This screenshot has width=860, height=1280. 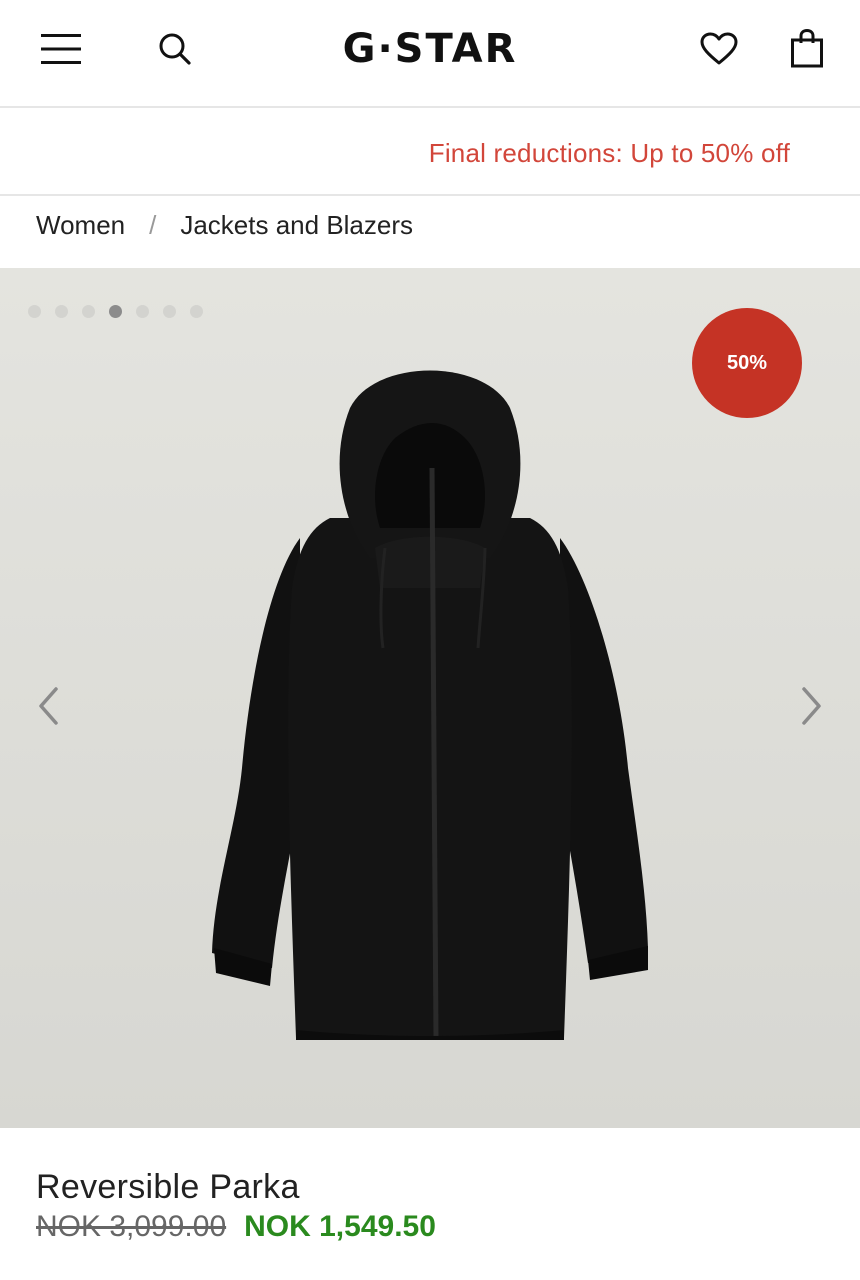 I want to click on menu-button, so click(x=61, y=49).